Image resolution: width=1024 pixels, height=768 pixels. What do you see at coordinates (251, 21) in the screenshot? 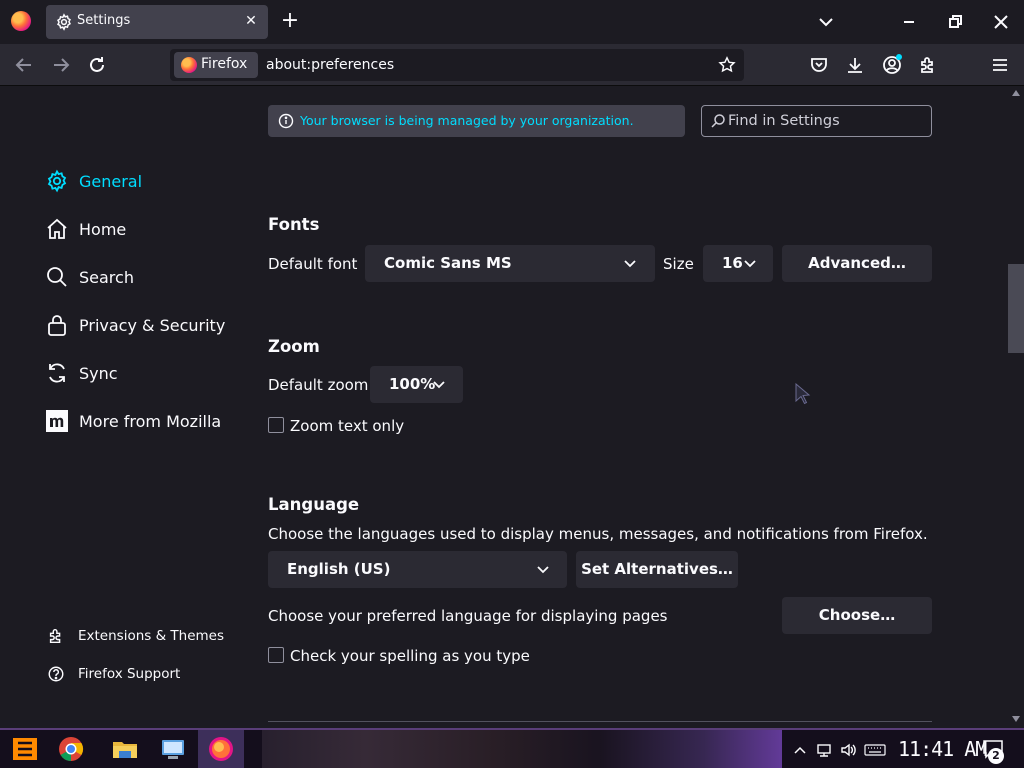
I see `close-tab-icon: ✕` at bounding box center [251, 21].